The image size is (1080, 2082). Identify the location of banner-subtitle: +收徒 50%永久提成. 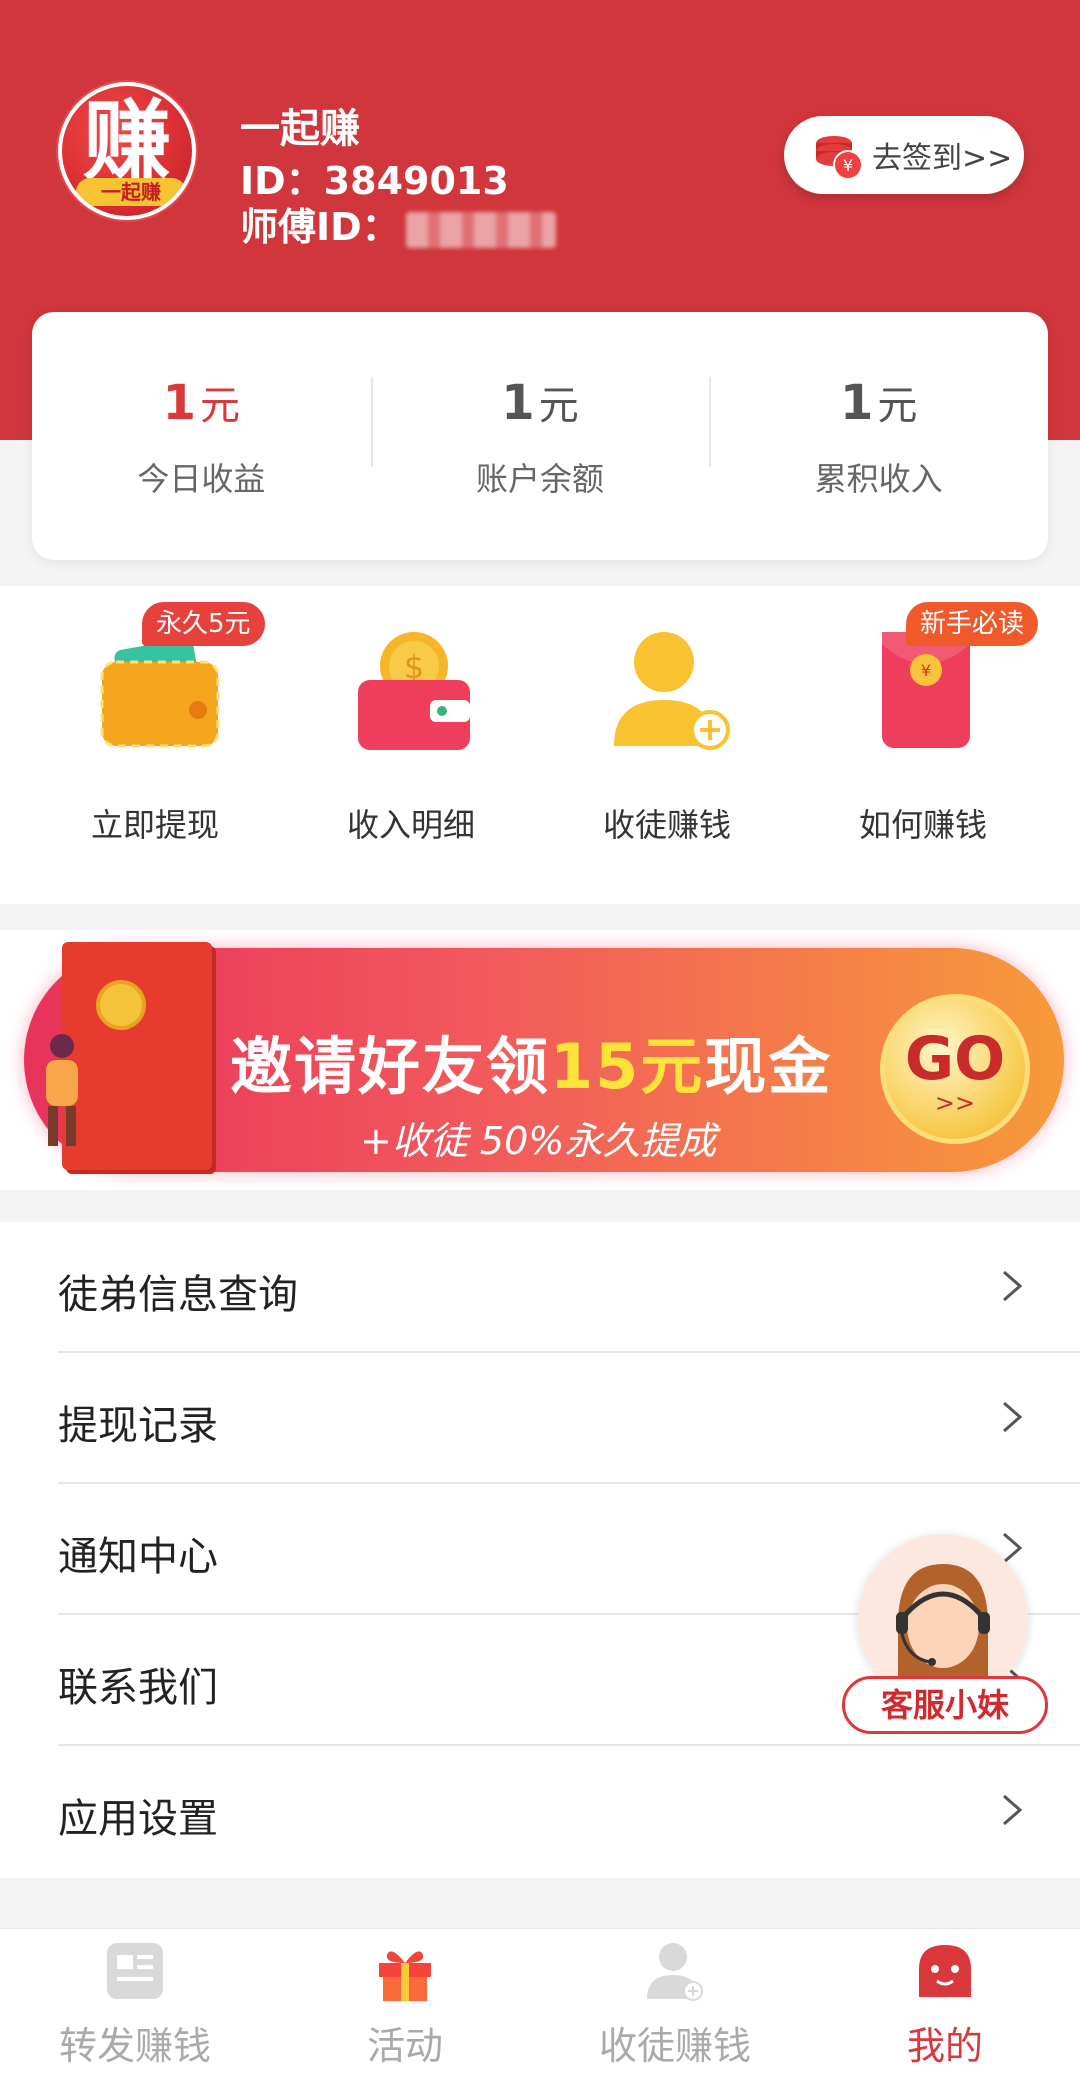
(538, 1141).